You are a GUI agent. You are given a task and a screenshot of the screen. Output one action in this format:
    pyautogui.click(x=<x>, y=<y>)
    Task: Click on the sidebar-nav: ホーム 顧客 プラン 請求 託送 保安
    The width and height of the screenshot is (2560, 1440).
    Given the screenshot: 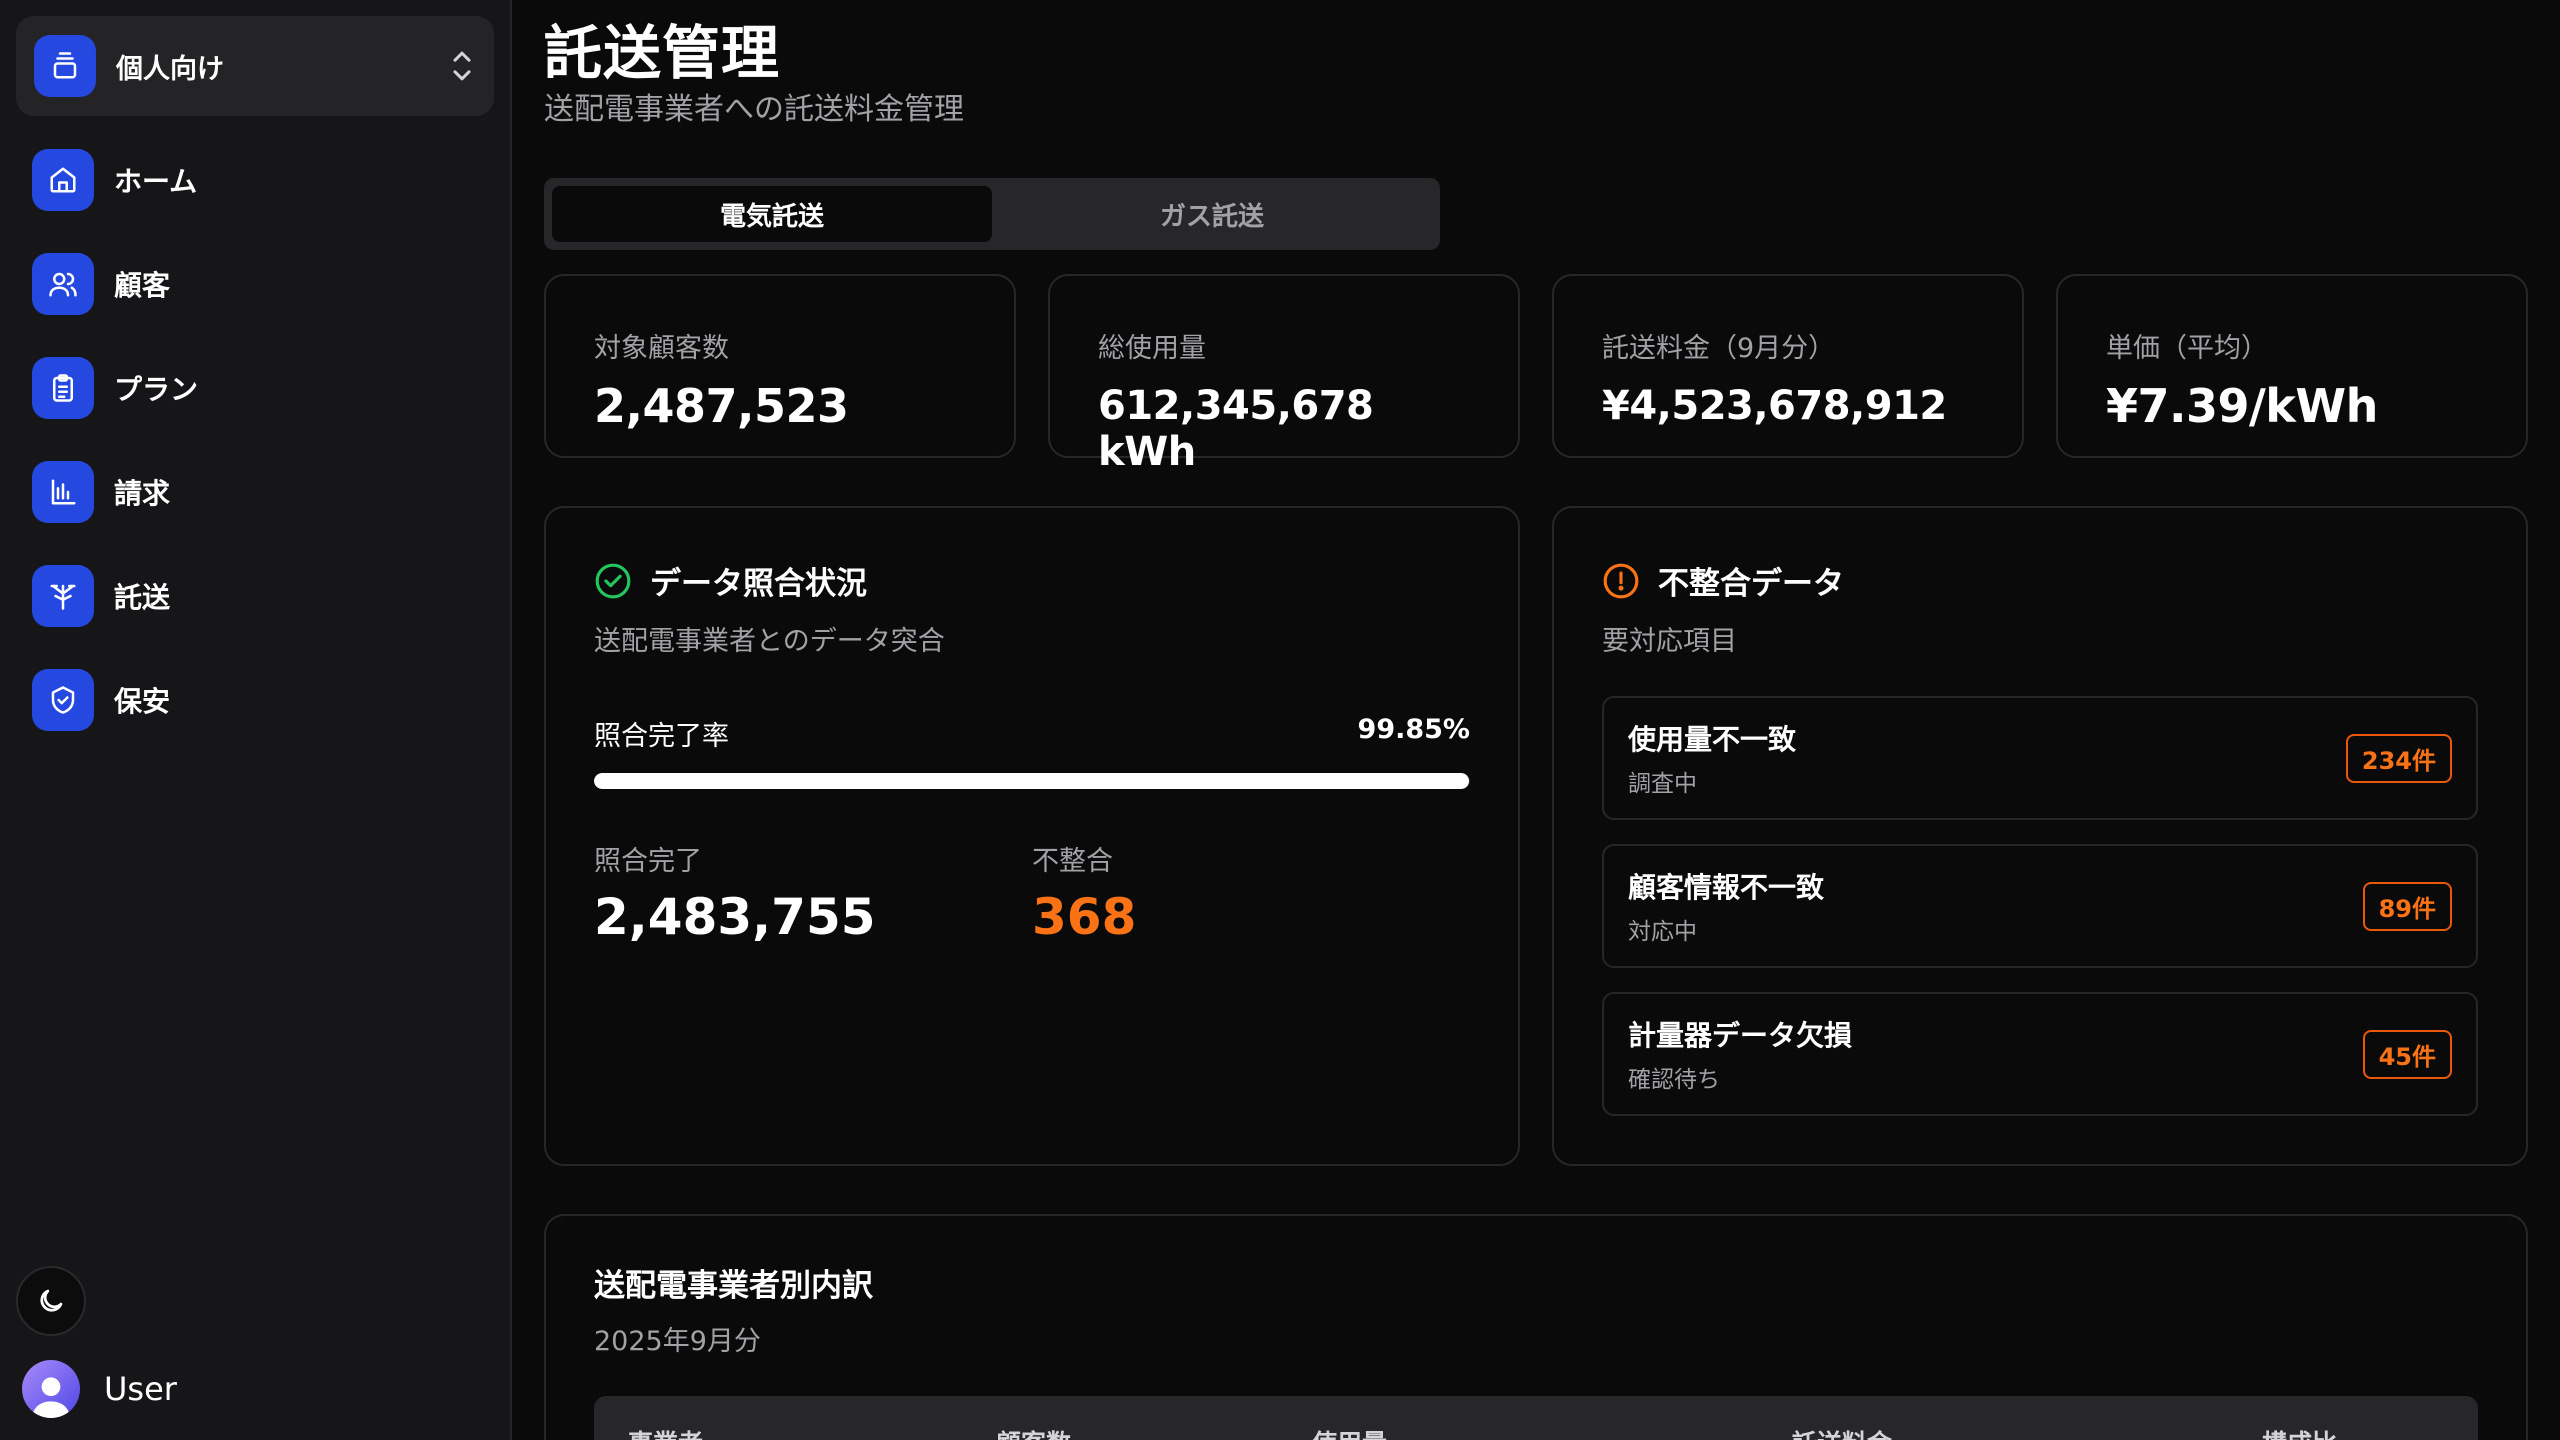 What is the action you would take?
    pyautogui.click(x=252, y=458)
    